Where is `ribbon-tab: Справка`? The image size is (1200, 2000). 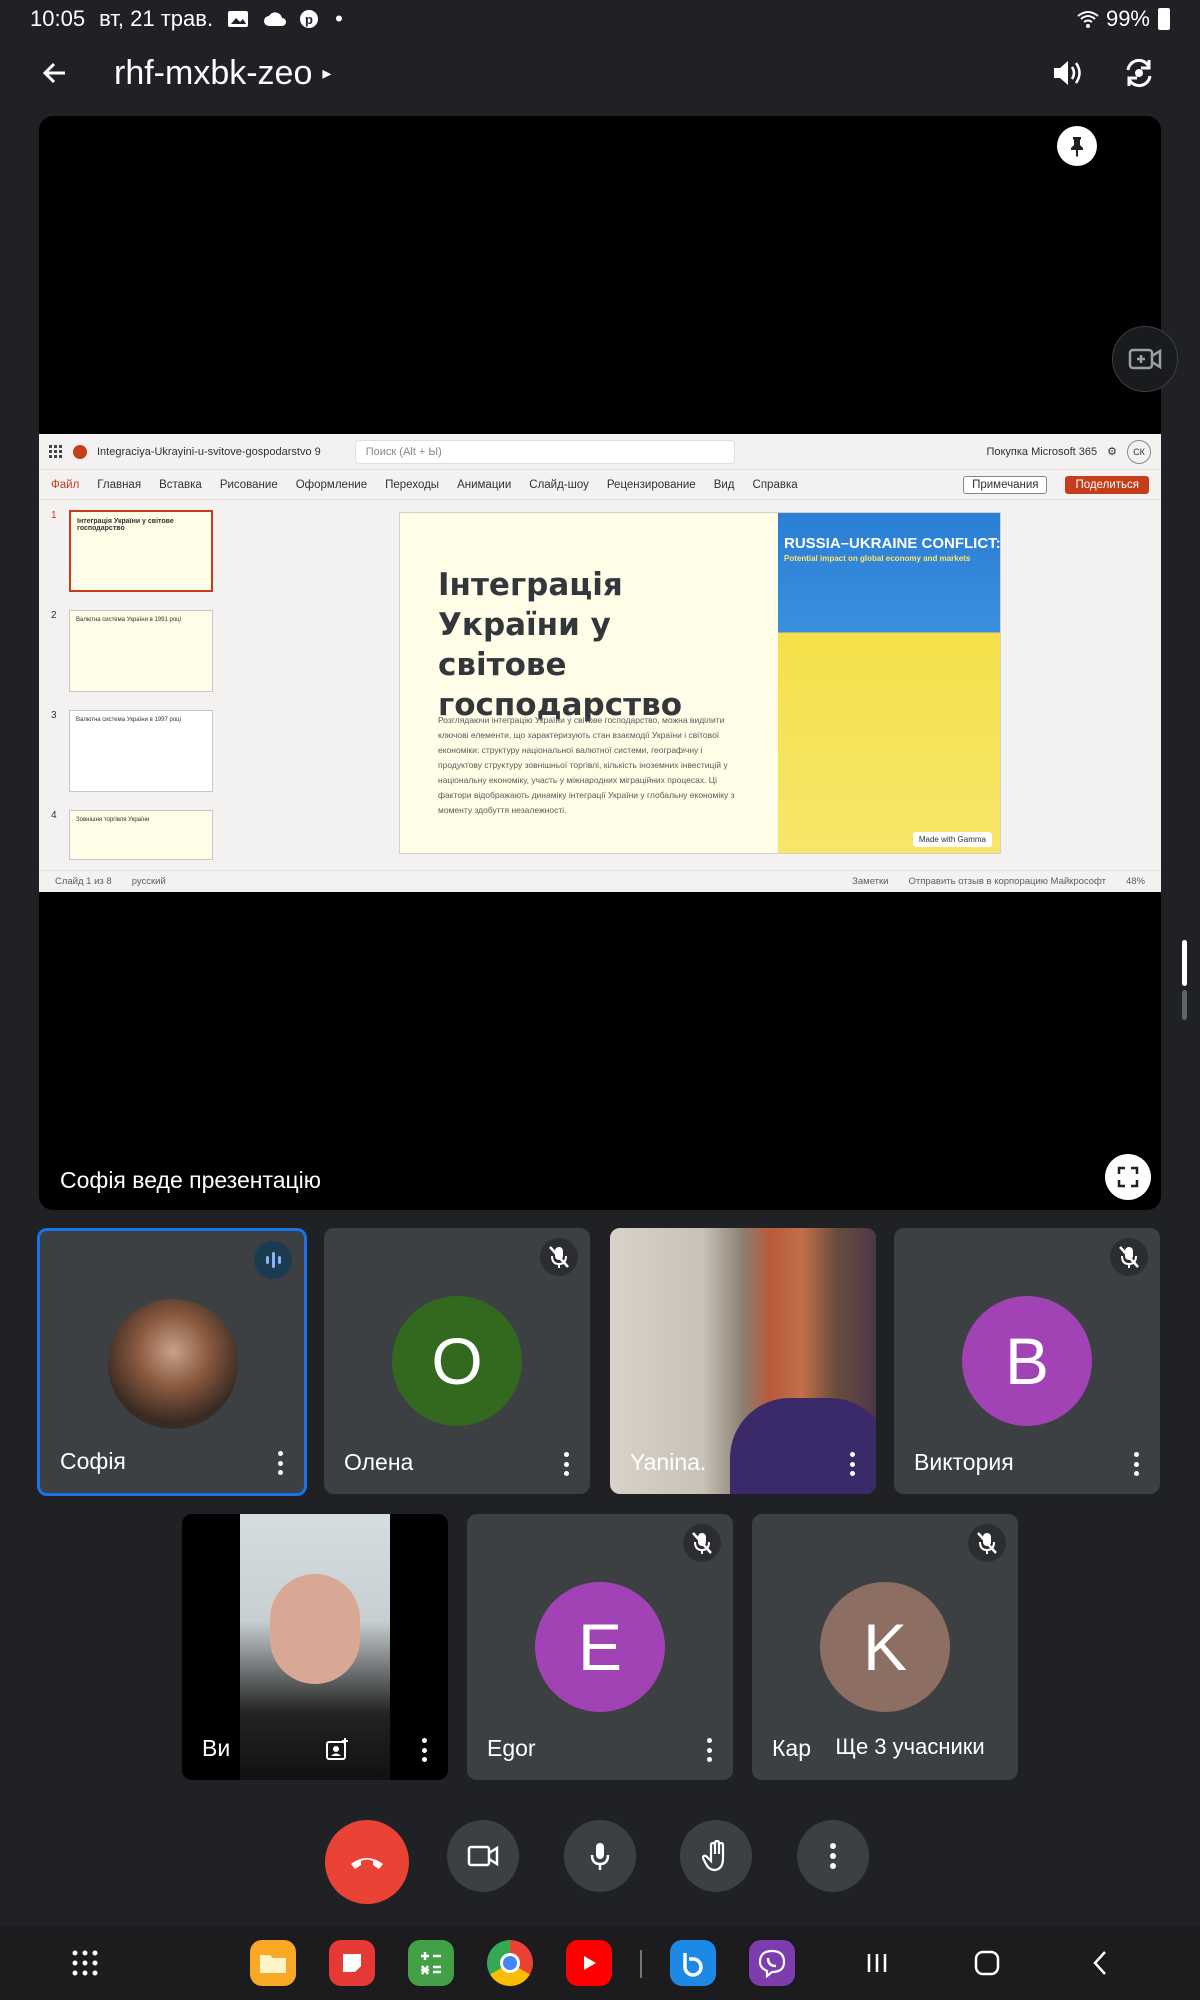 ribbon-tab: Справка is located at coordinates (775, 485).